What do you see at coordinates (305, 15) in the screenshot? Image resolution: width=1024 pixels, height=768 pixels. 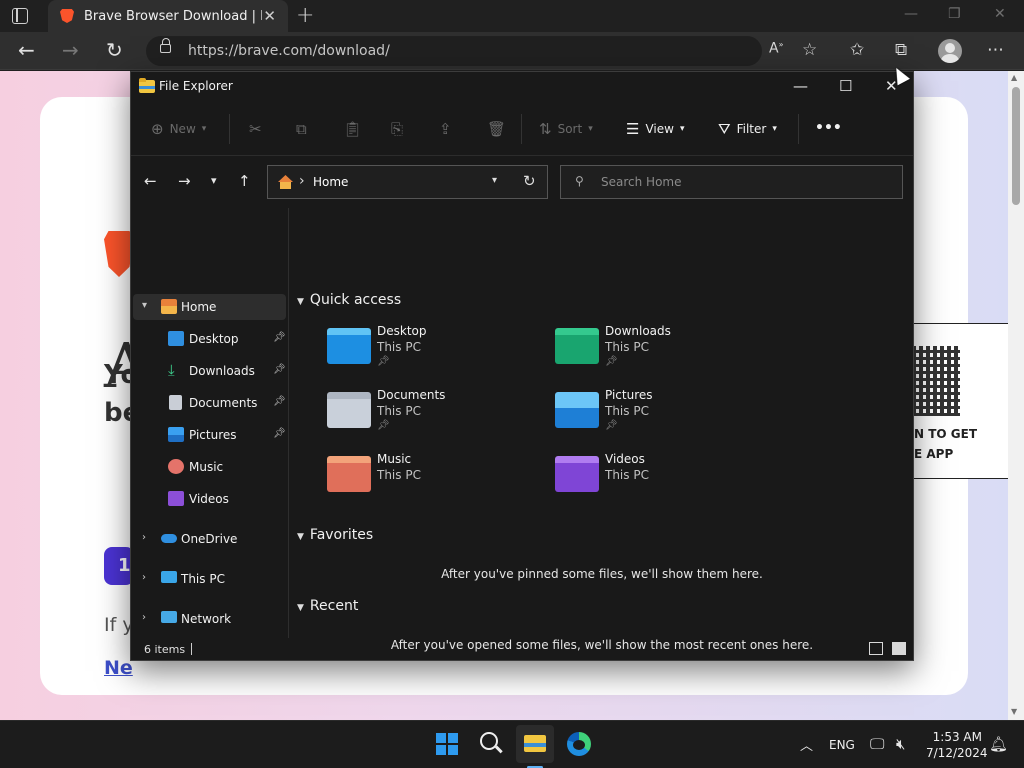 I see `new-tab-icon: +` at bounding box center [305, 15].